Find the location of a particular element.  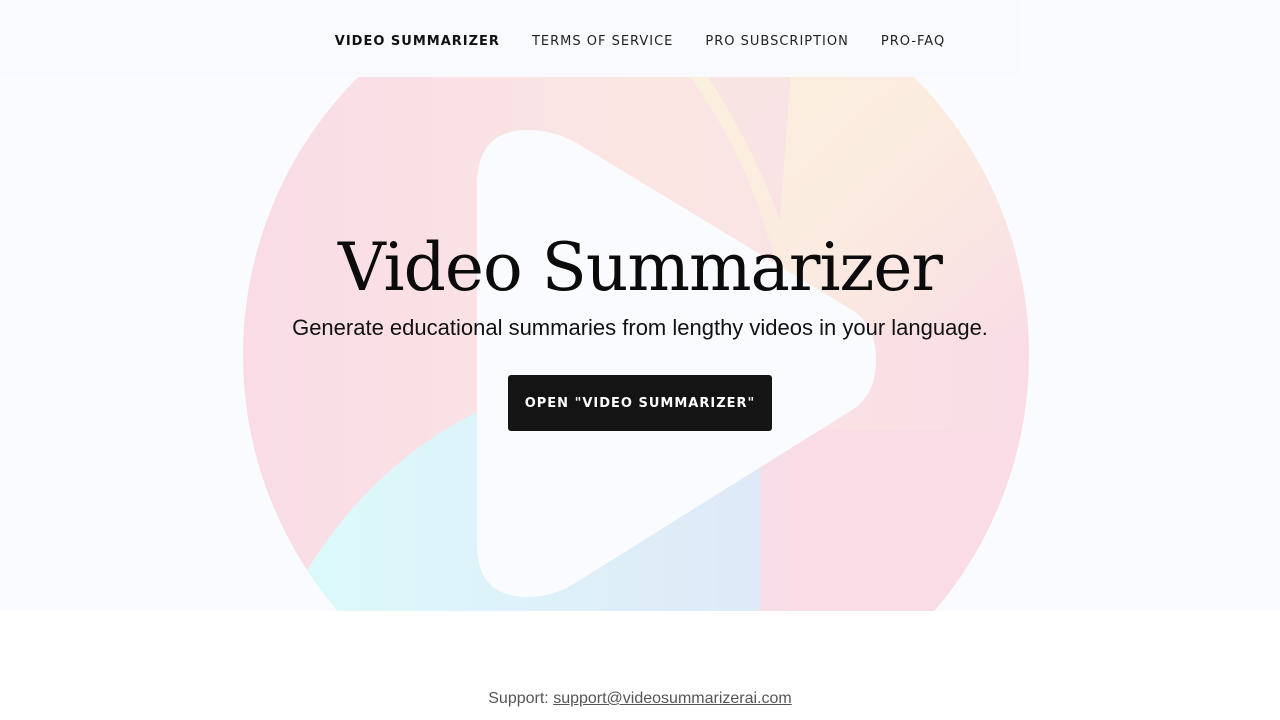

footer: Support: support@videosummarizerai.com is located at coordinates (640, 699).